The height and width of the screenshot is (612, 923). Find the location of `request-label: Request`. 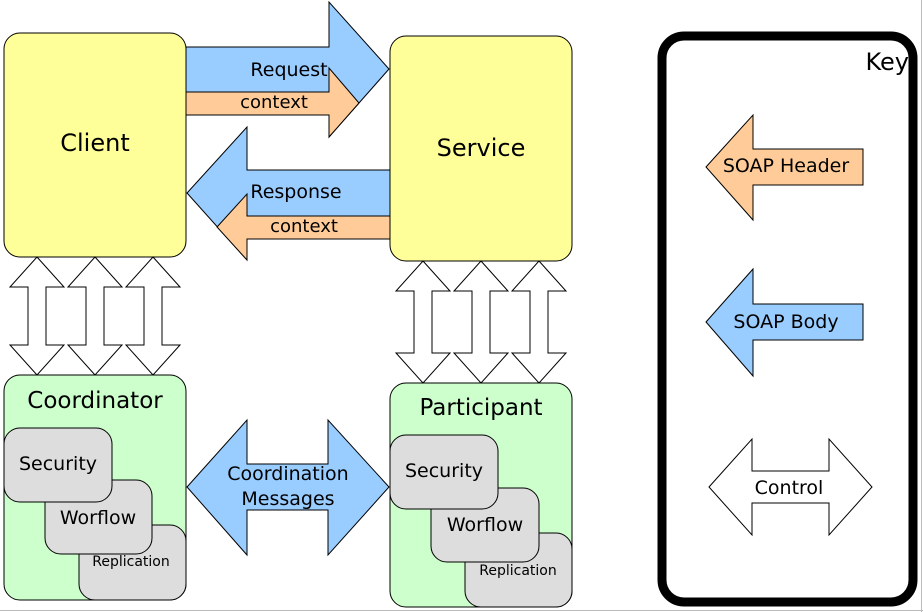

request-label: Request is located at coordinates (288, 70).